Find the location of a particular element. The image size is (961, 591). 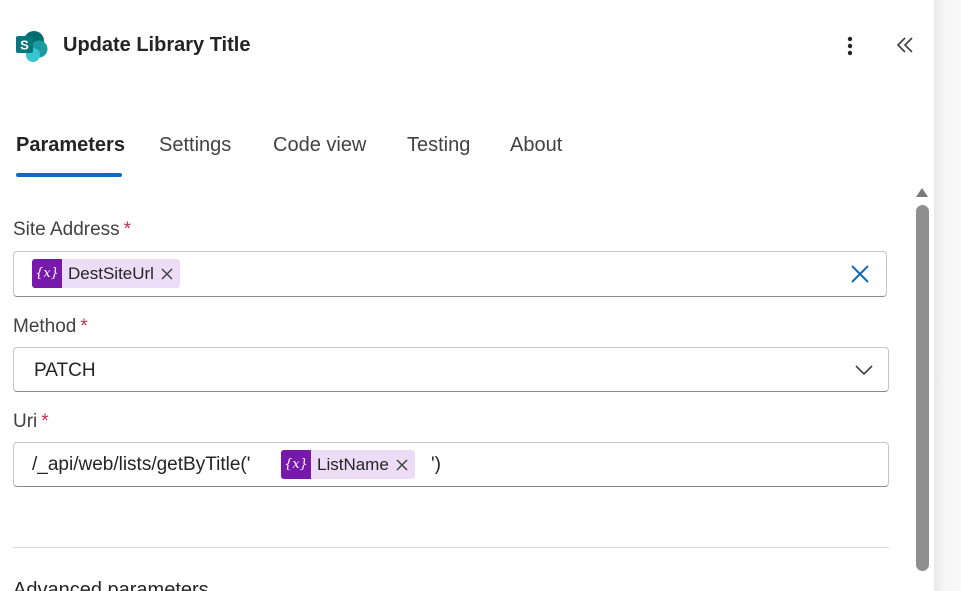

more-options-button is located at coordinates (850, 46).